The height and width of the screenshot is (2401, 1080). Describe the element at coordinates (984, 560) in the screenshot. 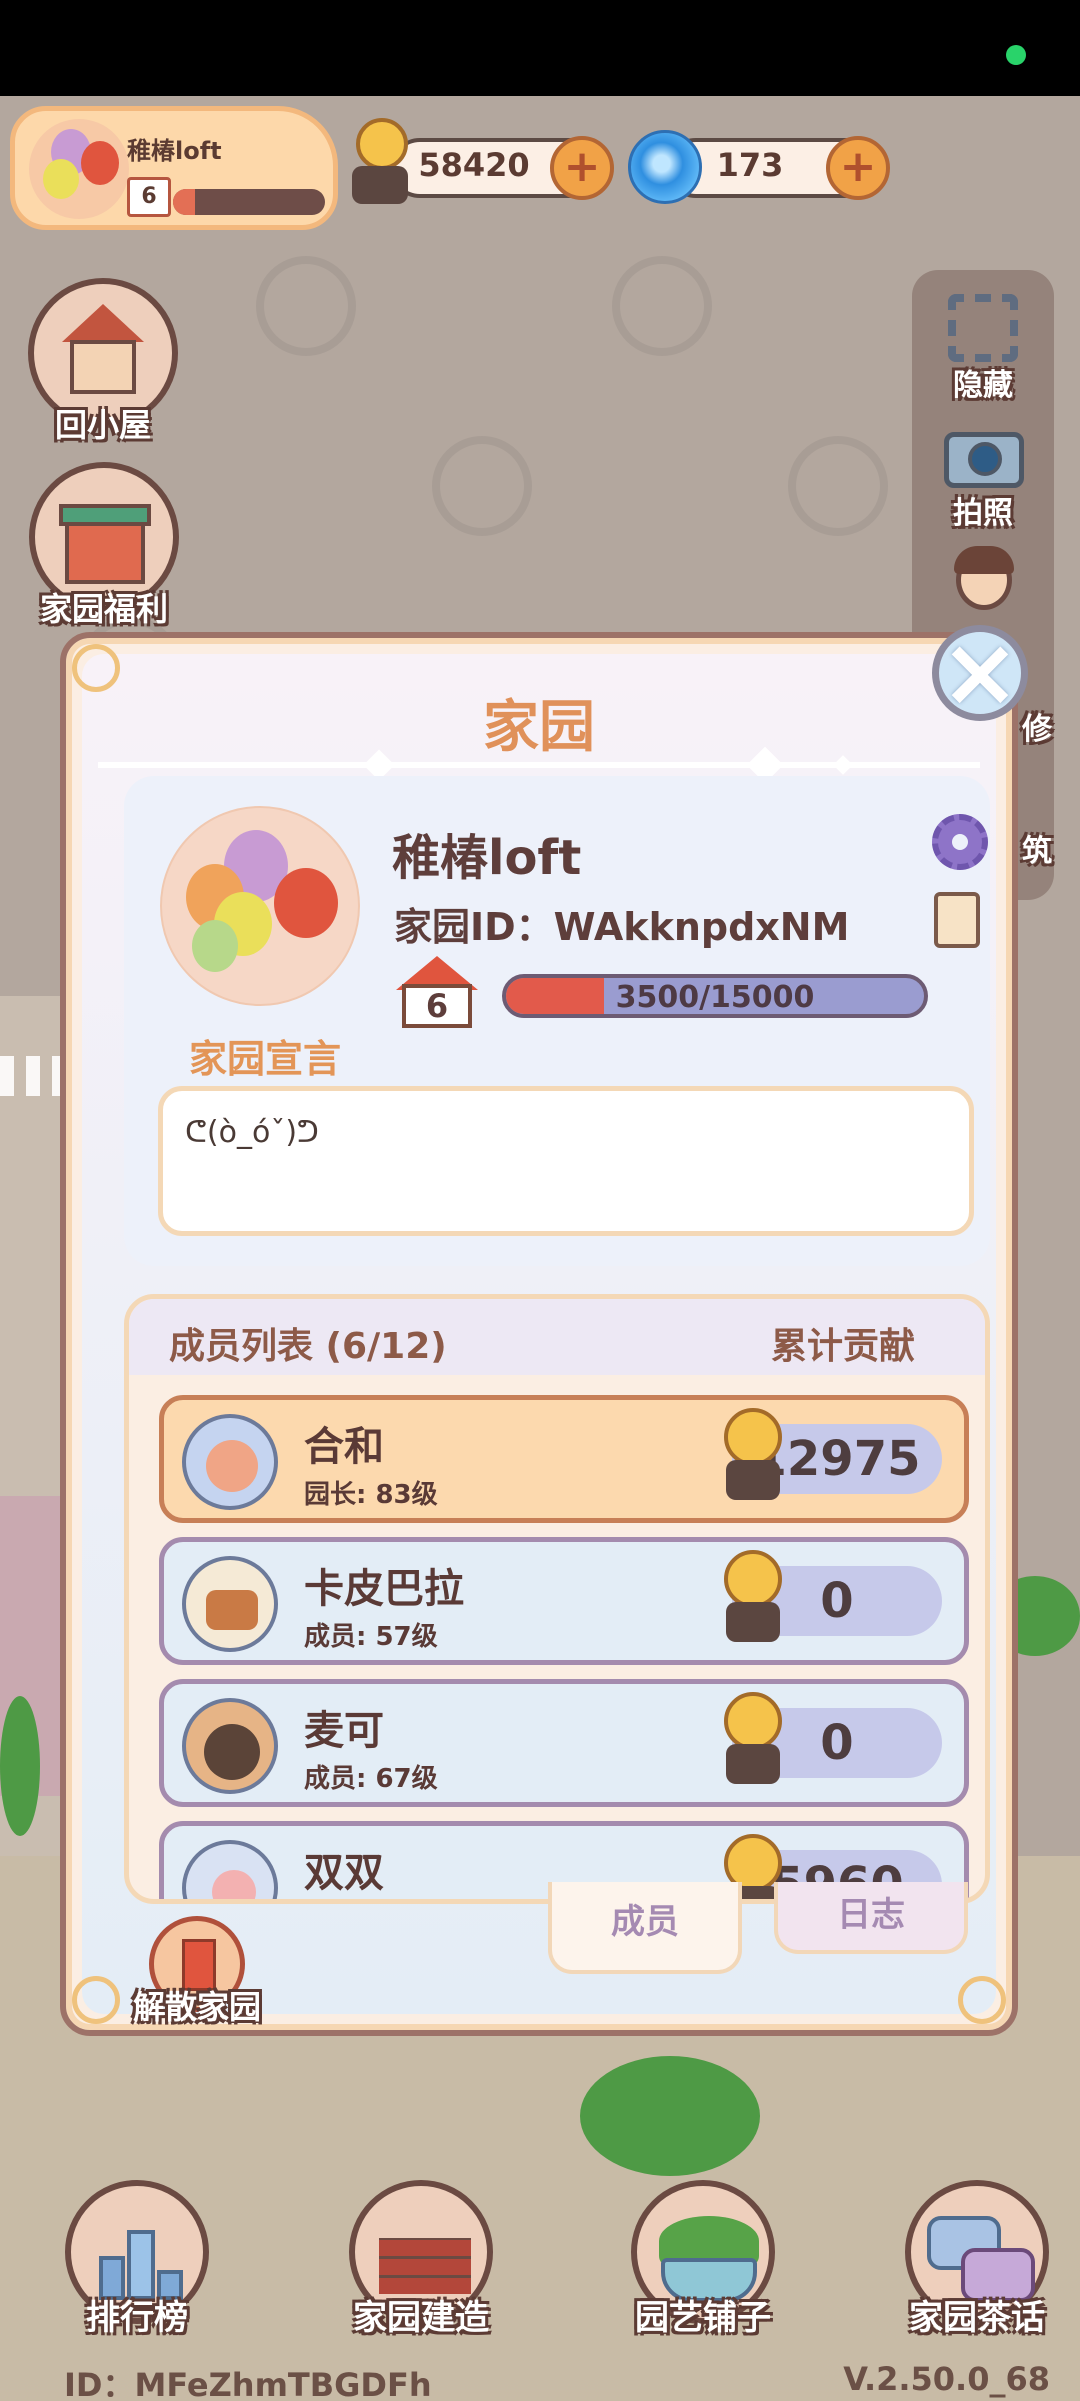

I see `character-hair` at that location.